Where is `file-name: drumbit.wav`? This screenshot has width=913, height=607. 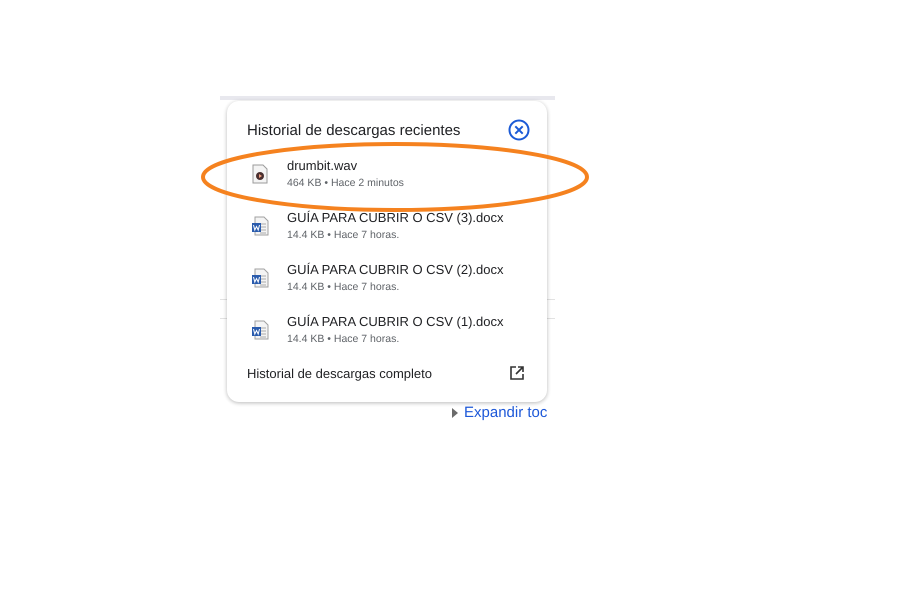
file-name: drumbit.wav is located at coordinates (322, 165).